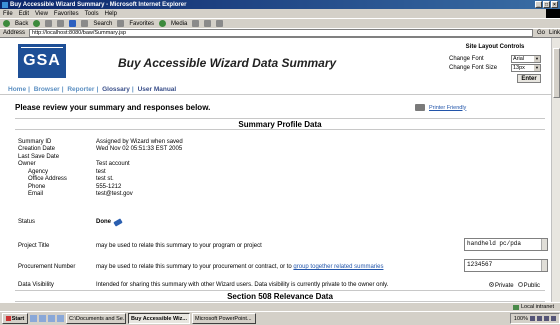  I want to click on gsa-logo: GSA, so click(42, 61).